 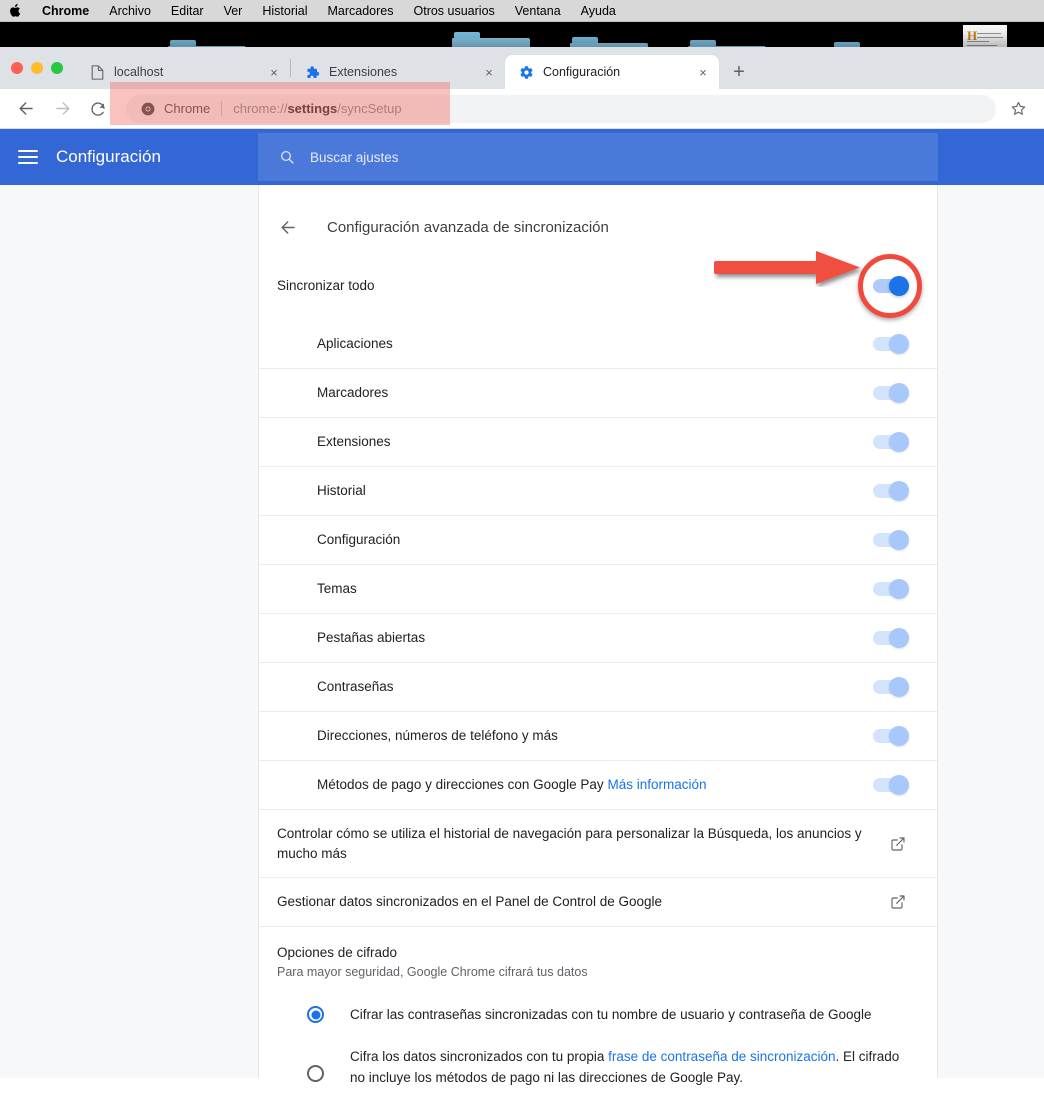 I want to click on row-label: Configuración, so click(x=359, y=540).